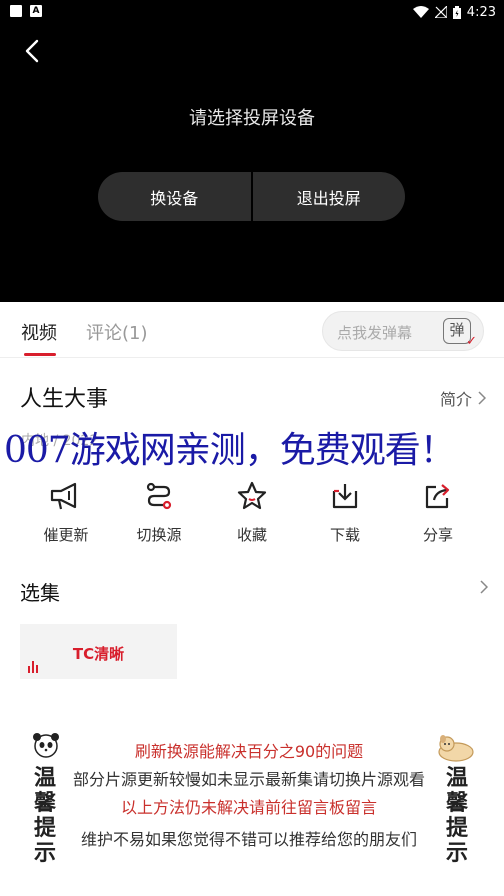  Describe the element at coordinates (252, 330) in the screenshot. I see `tab-bar: 视频 评论(1) 点我发弹幕 弹 ✓` at that location.